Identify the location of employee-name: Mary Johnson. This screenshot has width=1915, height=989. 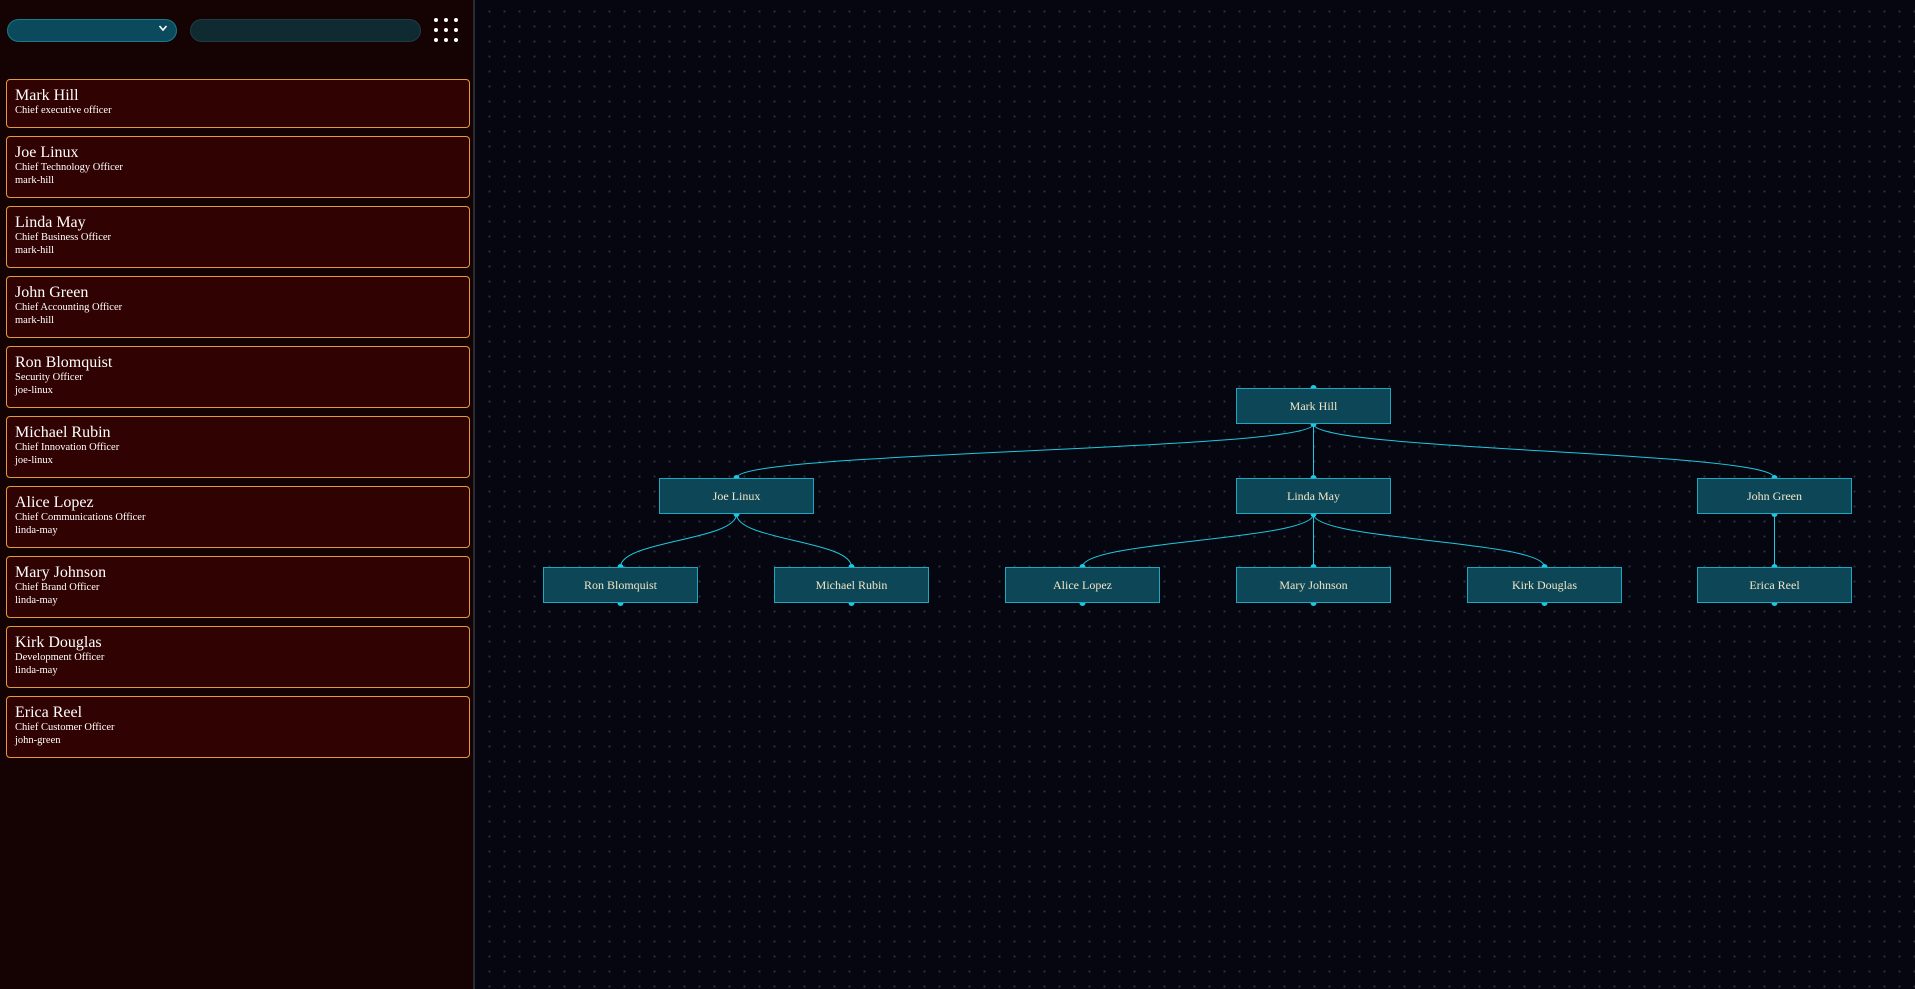
(61, 572).